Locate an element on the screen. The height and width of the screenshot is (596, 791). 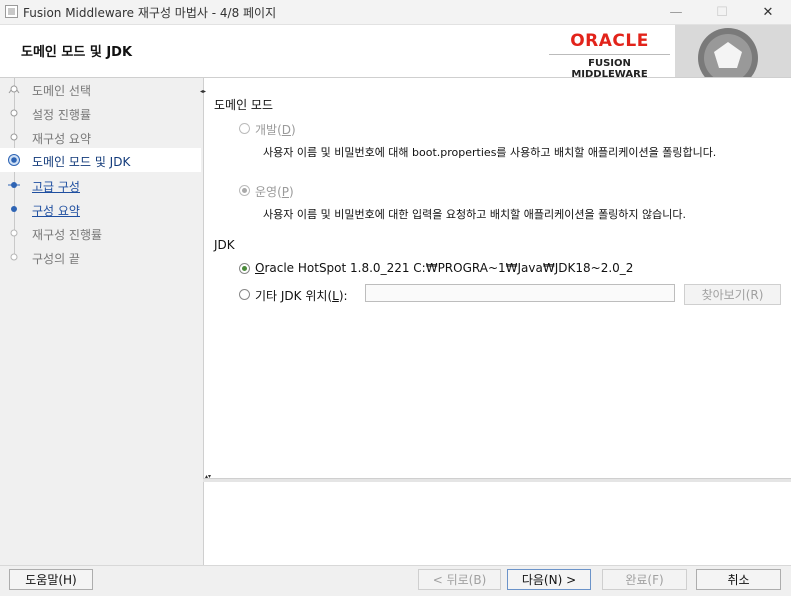
nav-step-label: 도메인 선택 is located at coordinates (62, 91).